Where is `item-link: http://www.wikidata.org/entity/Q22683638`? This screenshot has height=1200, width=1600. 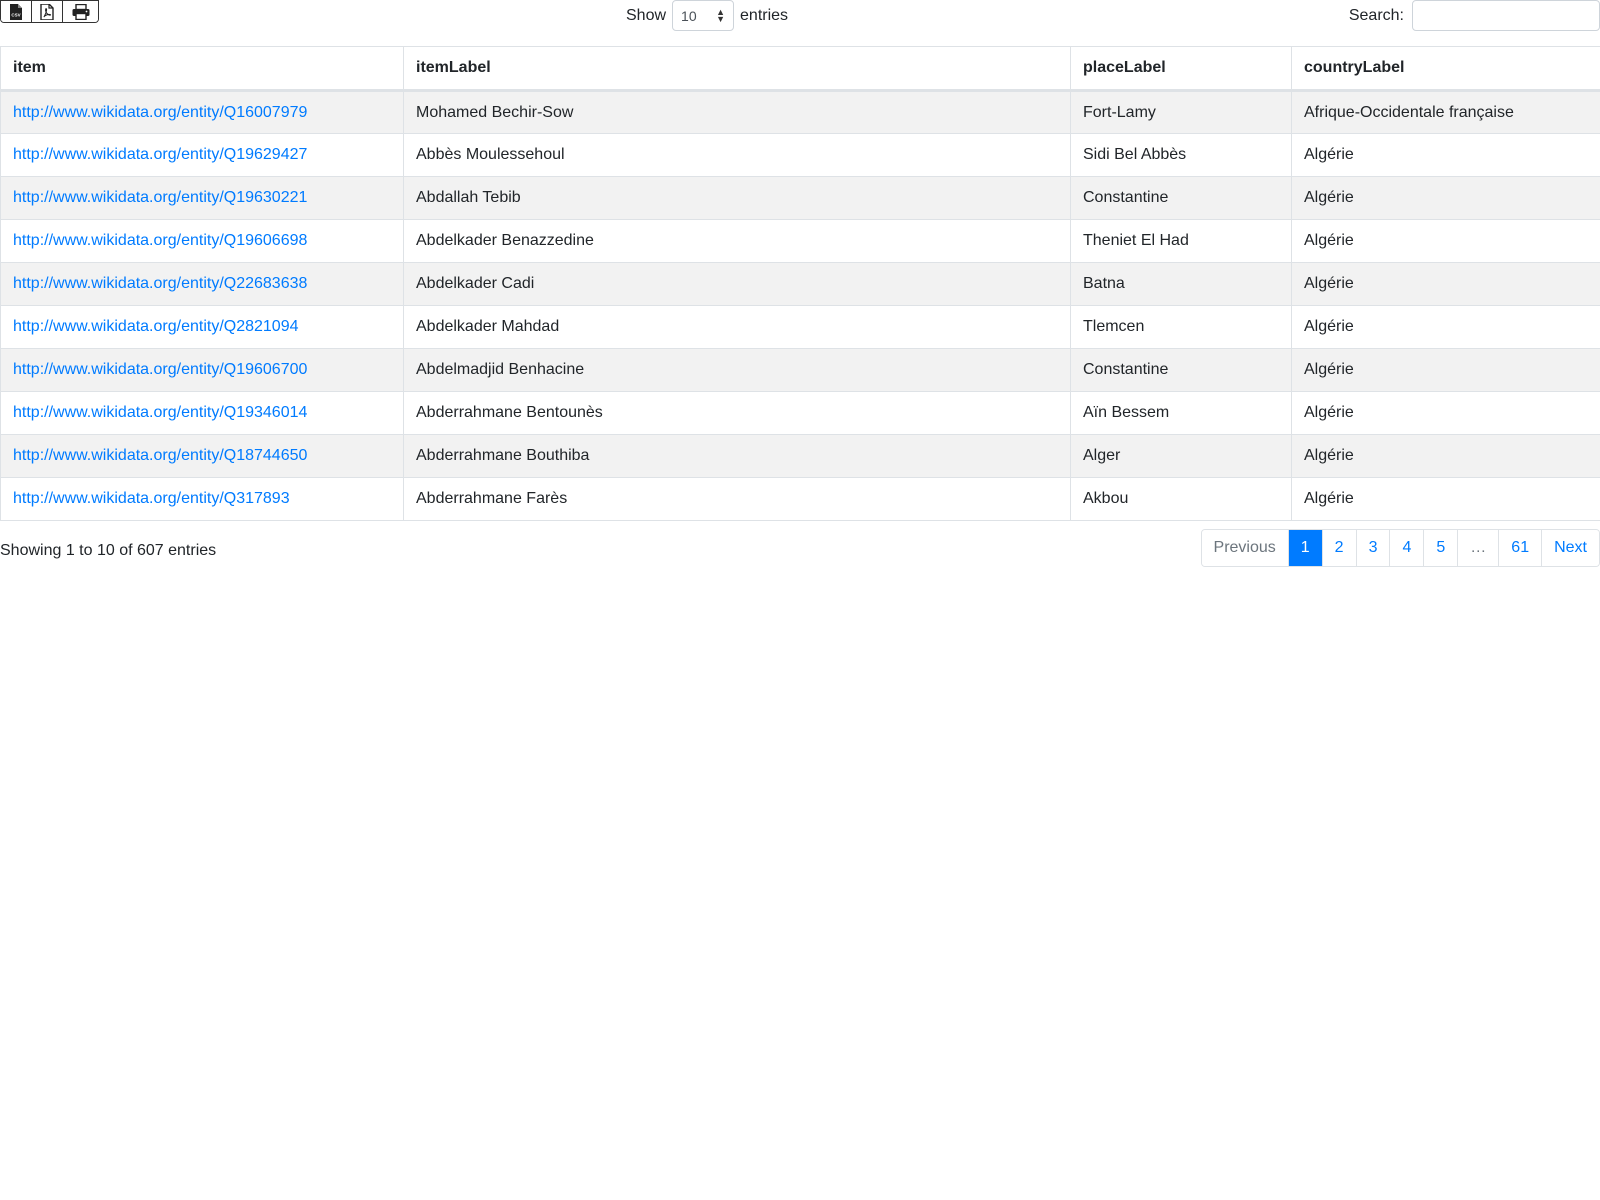
item-link: http://www.wikidata.org/entity/Q22683638 is located at coordinates (160, 283).